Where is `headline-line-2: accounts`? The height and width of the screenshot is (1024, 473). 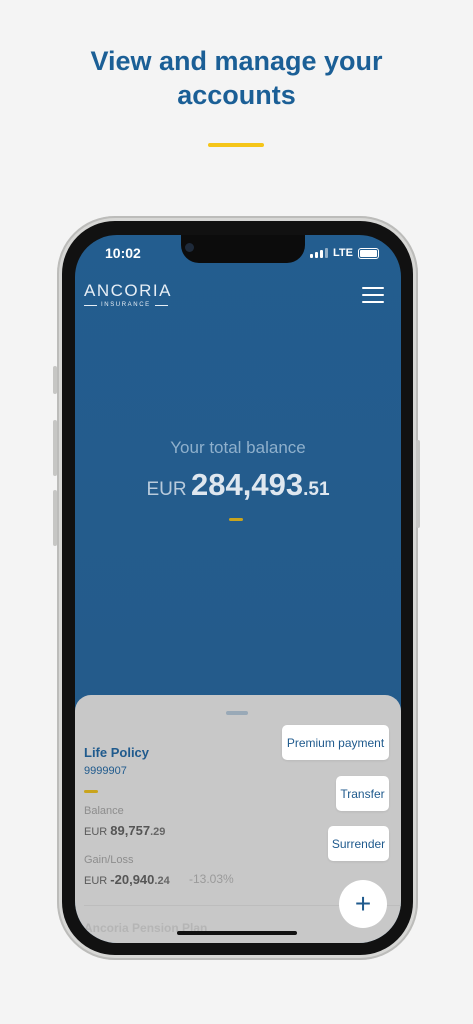
headline-line-2: accounts is located at coordinates (236, 95).